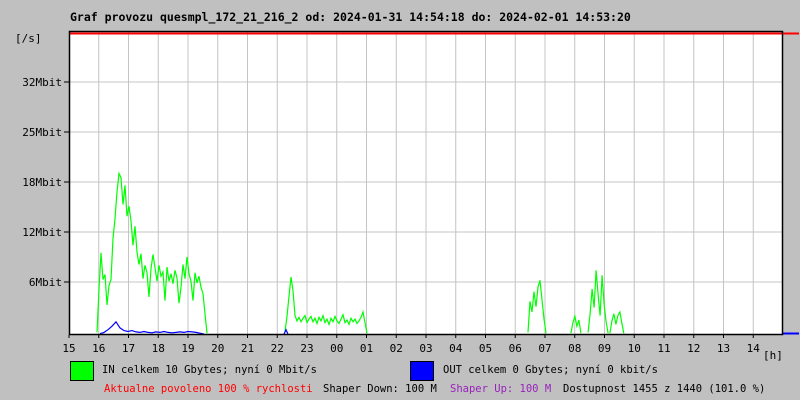  Describe the element at coordinates (42, 132) in the screenshot. I see `y-axis-label: 25Mbit` at that location.